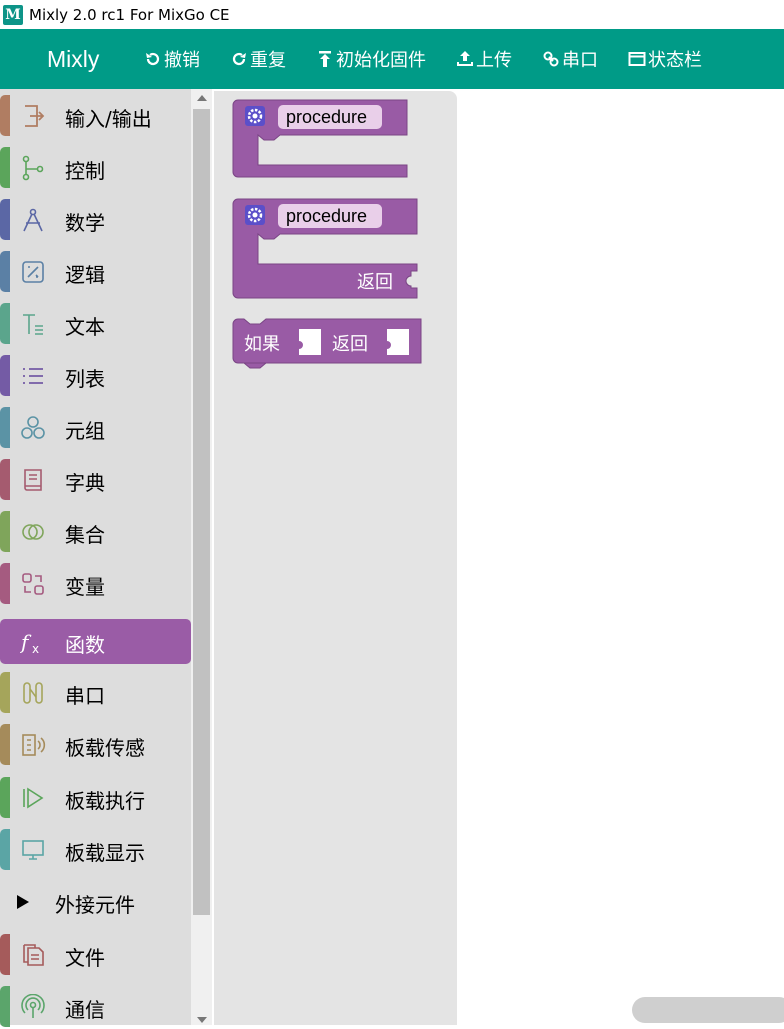 This screenshot has height=1029, width=784. Describe the element at coordinates (33, 584) in the screenshot. I see `variable-icon` at that location.